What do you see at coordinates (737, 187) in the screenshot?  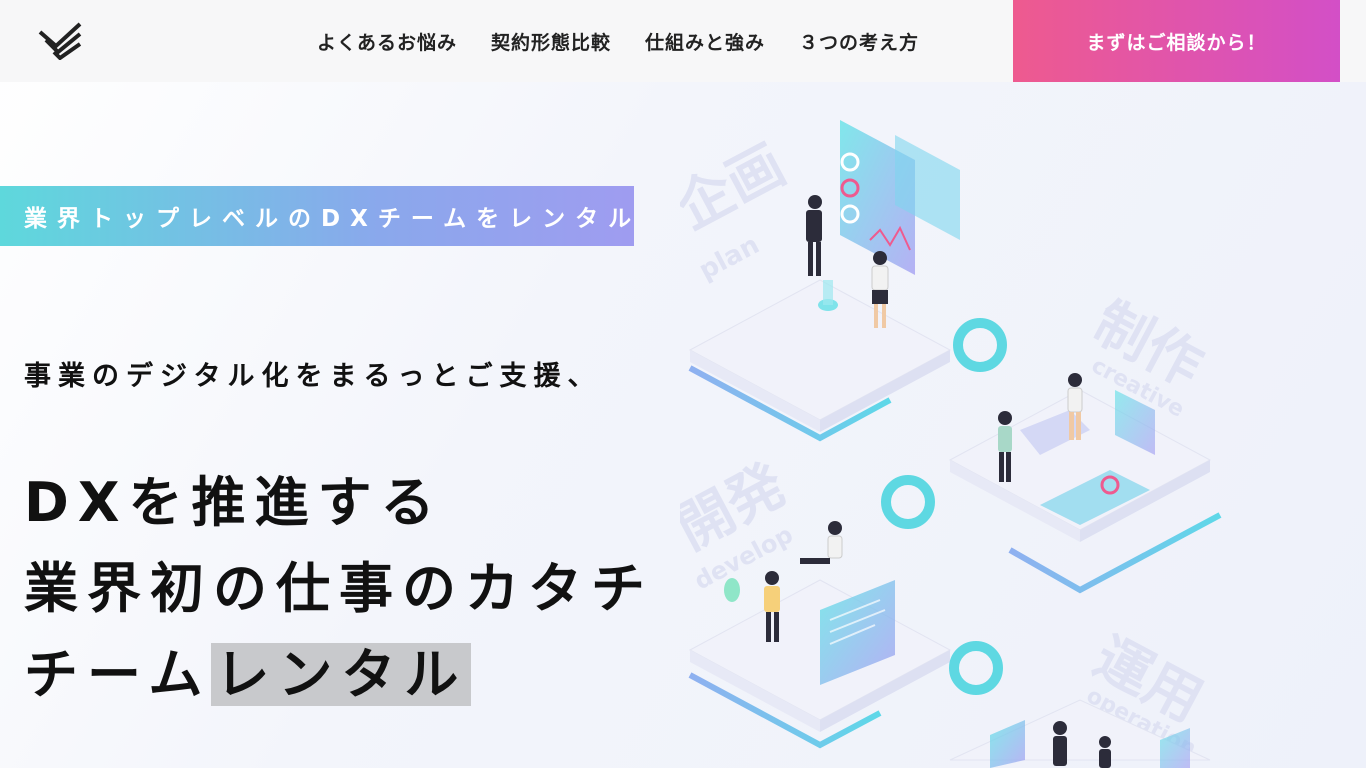 I see `label-plan-jp: 企画` at bounding box center [737, 187].